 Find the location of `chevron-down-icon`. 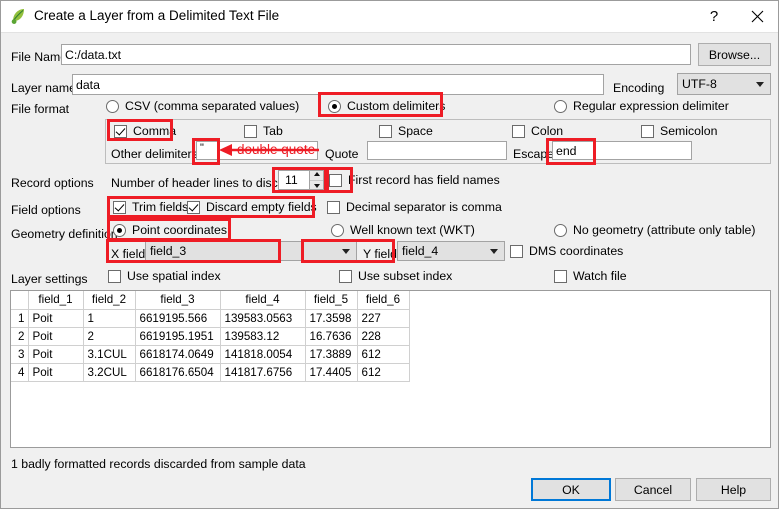

chevron-down-icon is located at coordinates (346, 251).